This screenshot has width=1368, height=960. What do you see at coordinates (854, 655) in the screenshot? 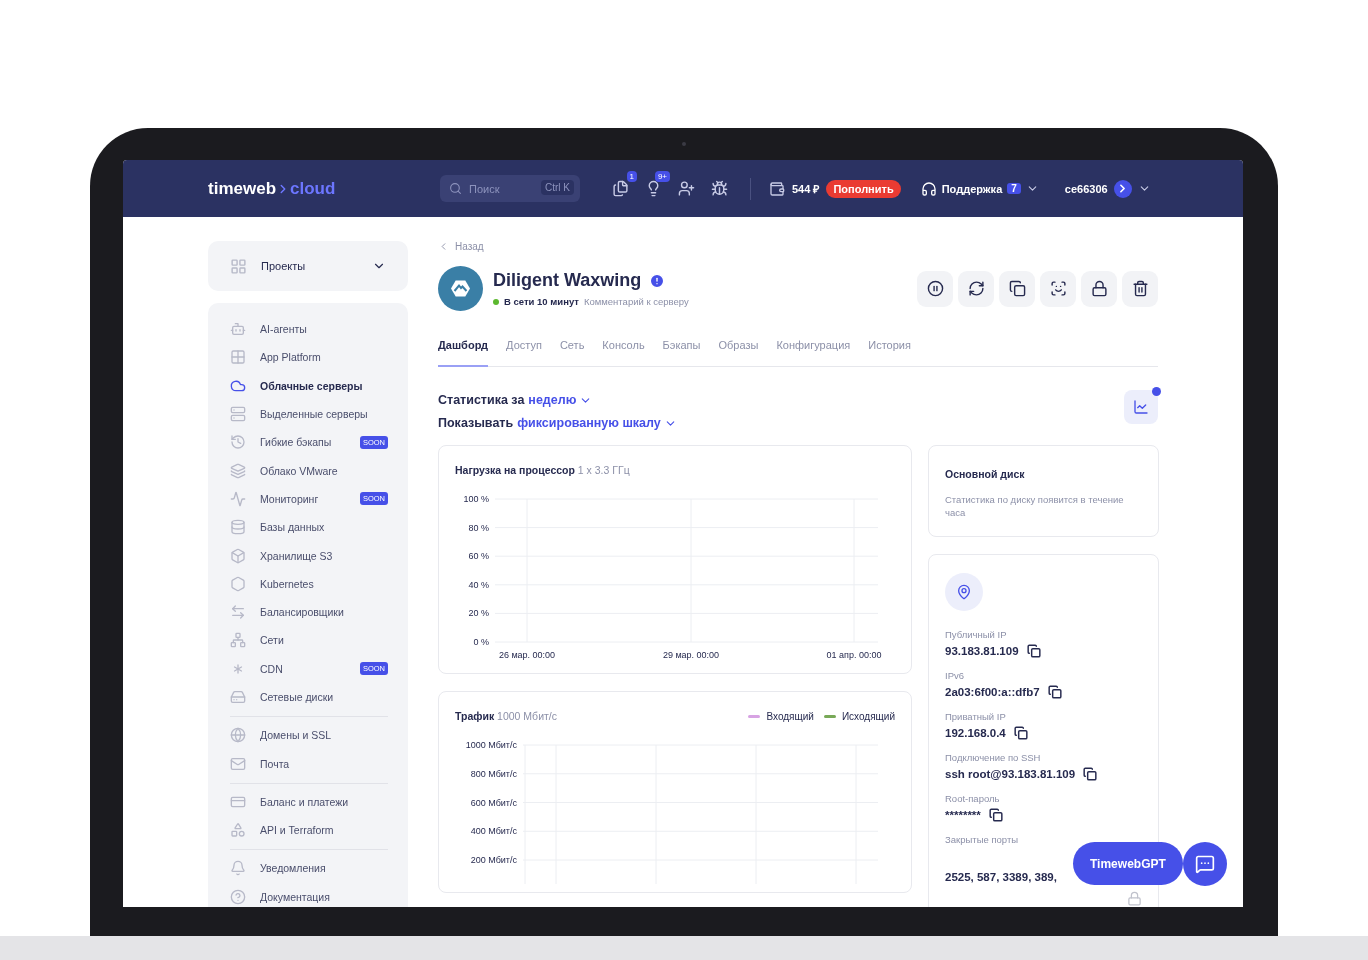
I see `axis-label: 01 апр. 00:00` at bounding box center [854, 655].